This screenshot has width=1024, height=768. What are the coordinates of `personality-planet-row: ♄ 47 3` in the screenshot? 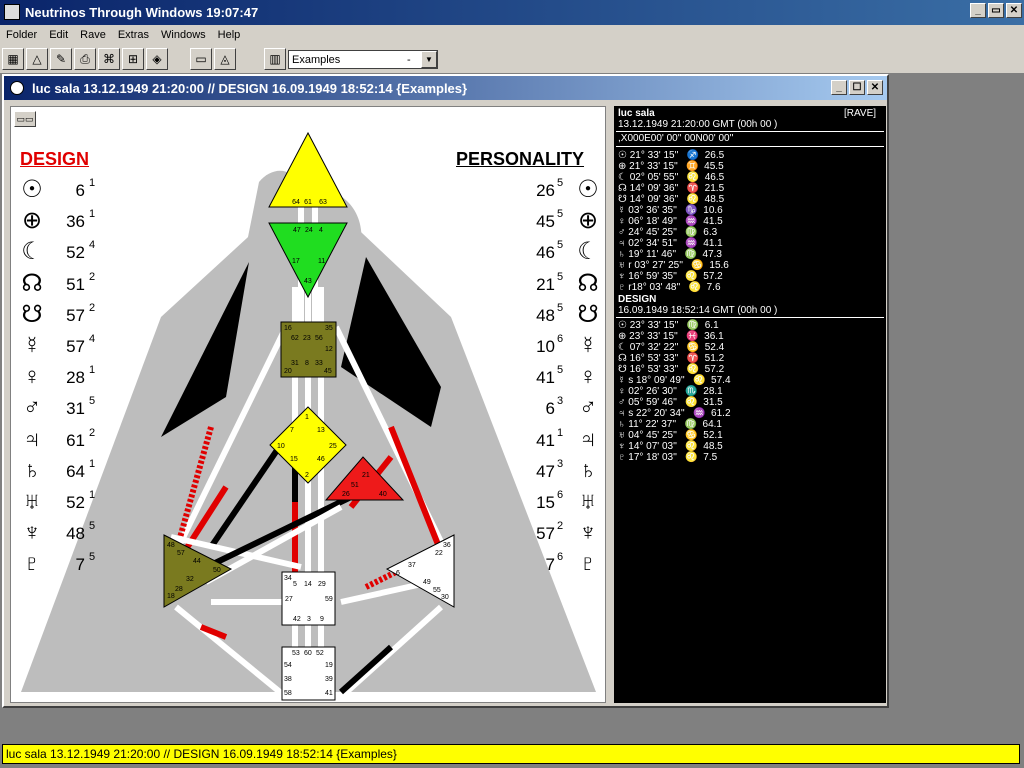 It's located at (566, 472).